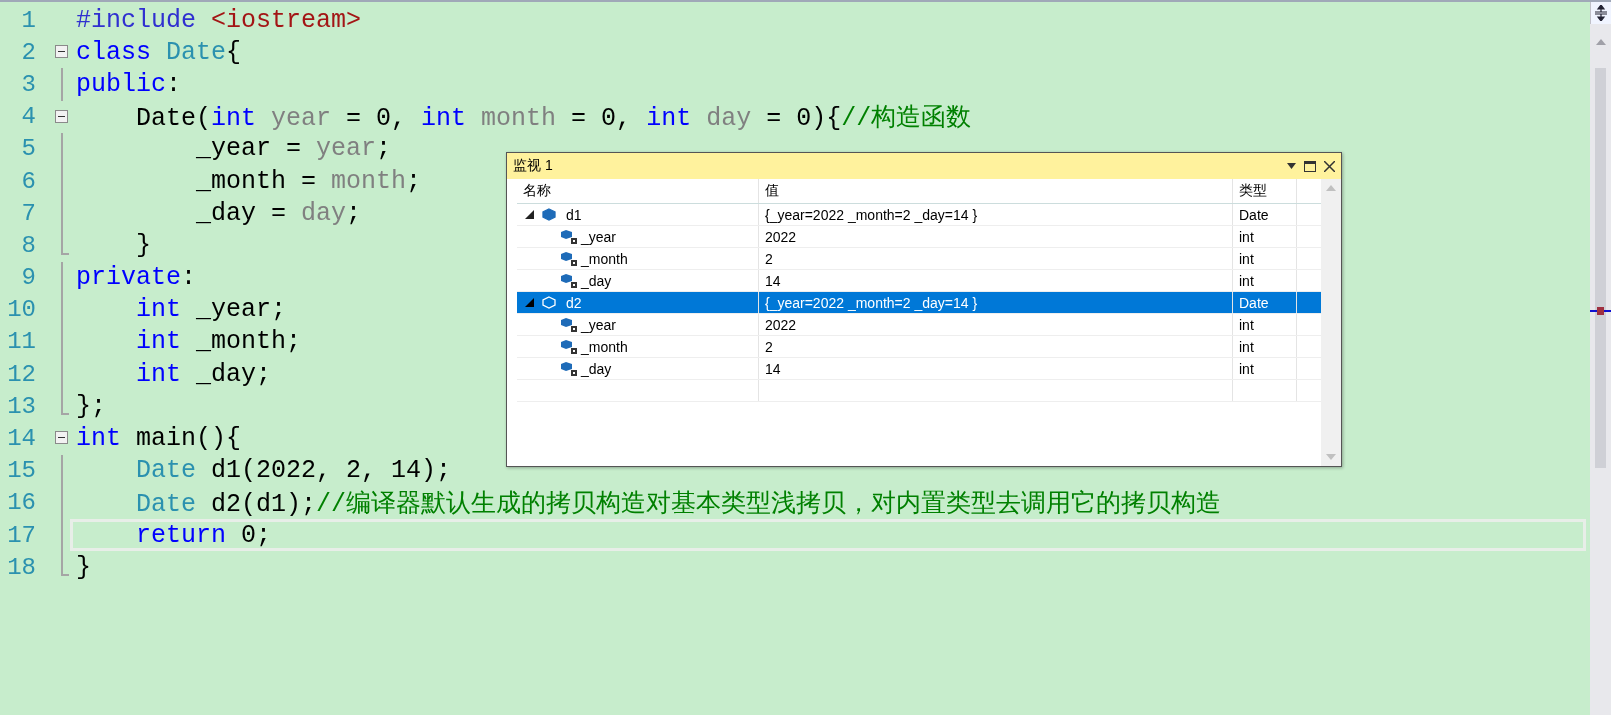 Image resolution: width=1611 pixels, height=715 pixels. What do you see at coordinates (1600, 13) in the screenshot?
I see `split-icon` at bounding box center [1600, 13].